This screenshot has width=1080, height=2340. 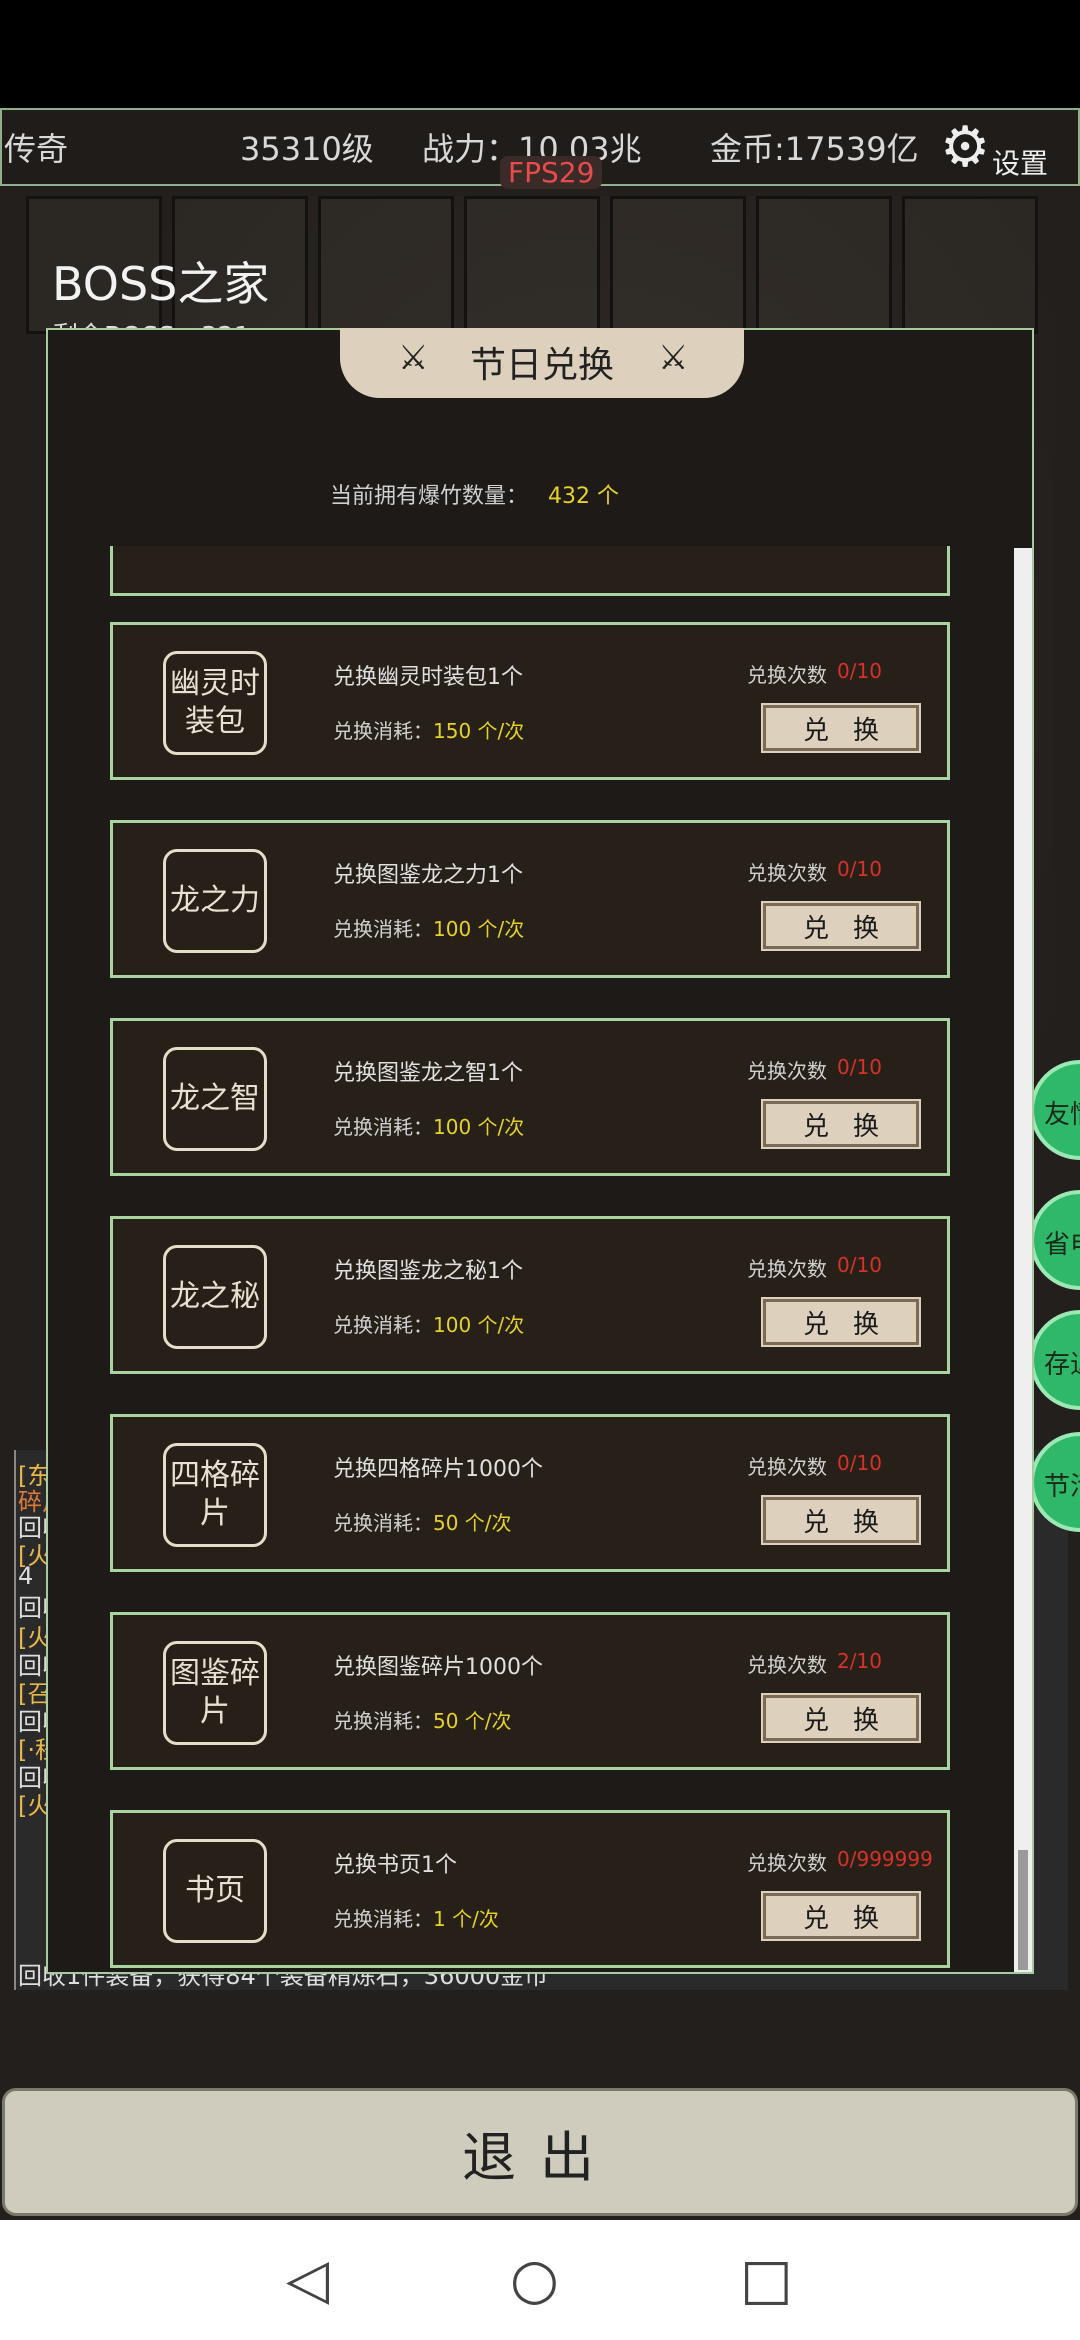 I want to click on back-triangle-icon: ◁, so click(x=307, y=2280).